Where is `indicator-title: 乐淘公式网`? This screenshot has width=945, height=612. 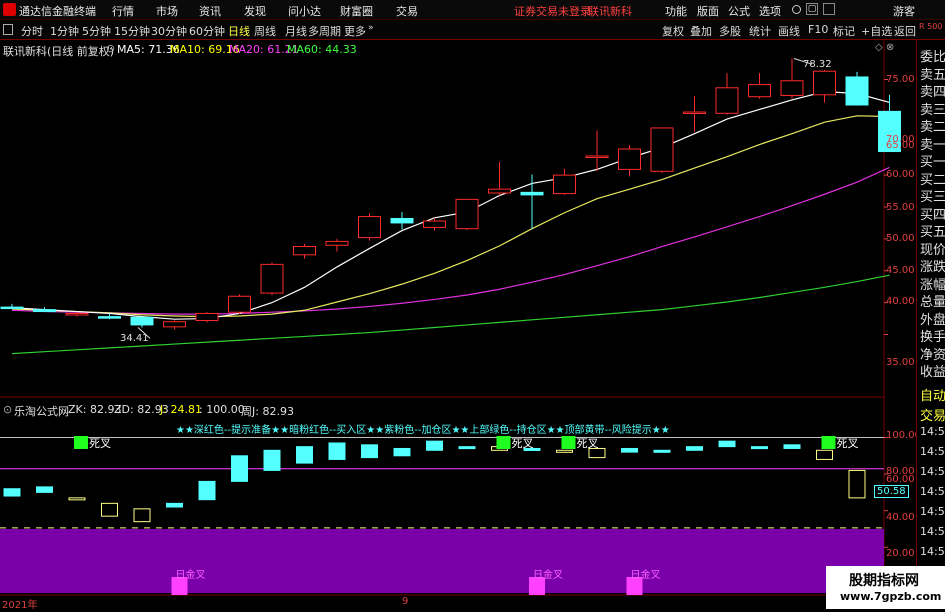
indicator-title: 乐淘公式网 is located at coordinates (41, 411).